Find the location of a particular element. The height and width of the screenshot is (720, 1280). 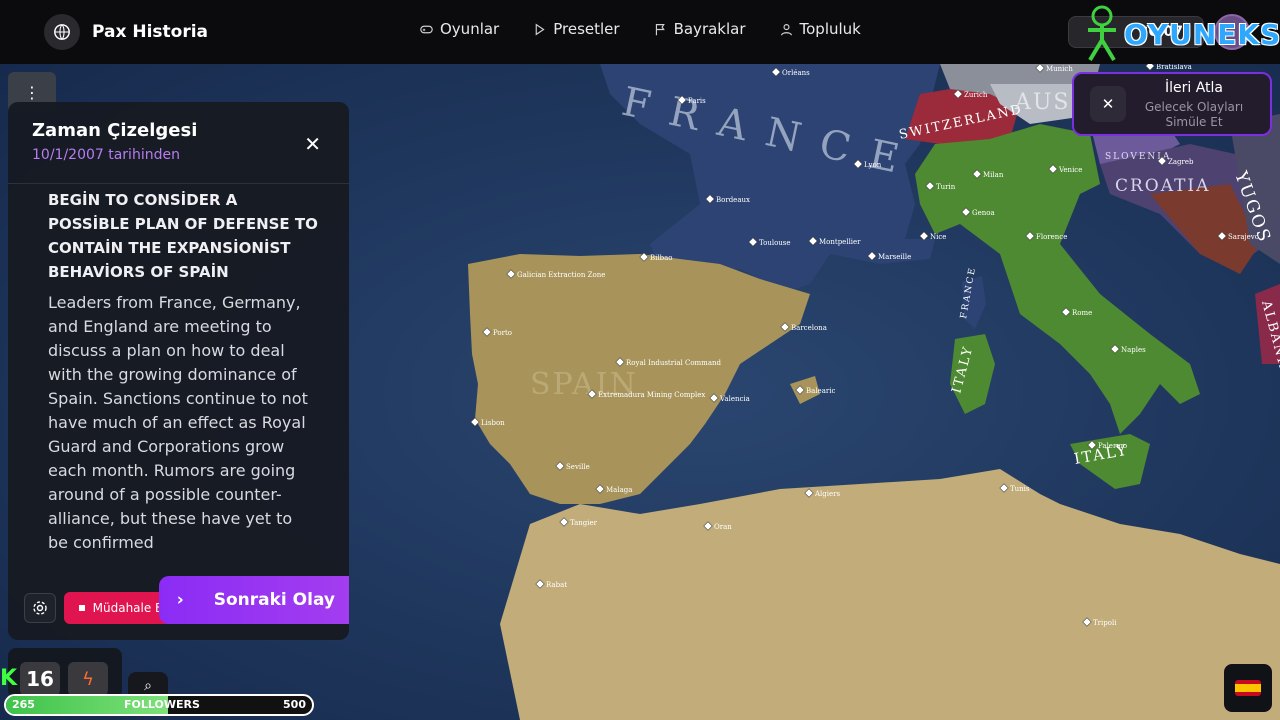

city-label: Tripoli is located at coordinates (1105, 623).